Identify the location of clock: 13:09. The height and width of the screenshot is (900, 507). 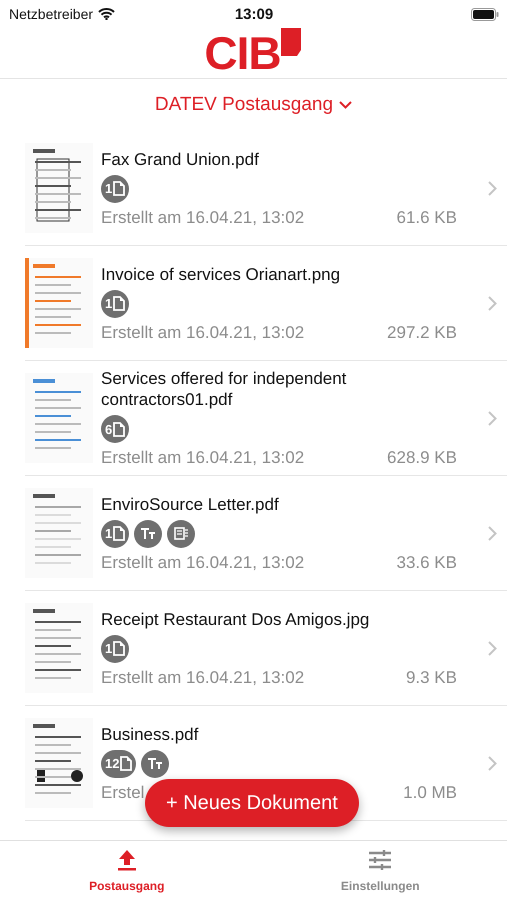
(254, 14).